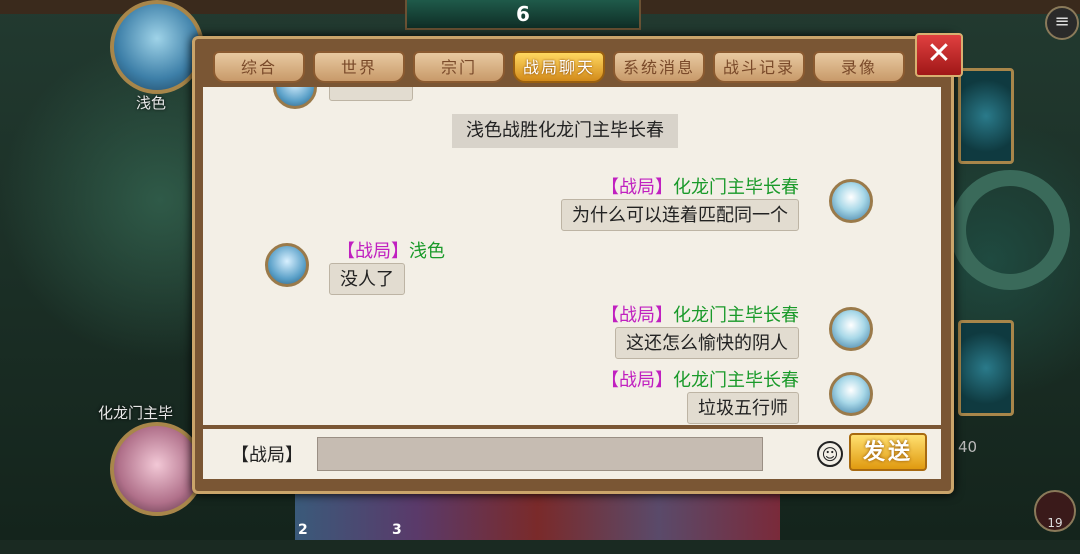 The image size is (1080, 554). What do you see at coordinates (986, 116) in the screenshot?
I see `side-card-top` at bounding box center [986, 116].